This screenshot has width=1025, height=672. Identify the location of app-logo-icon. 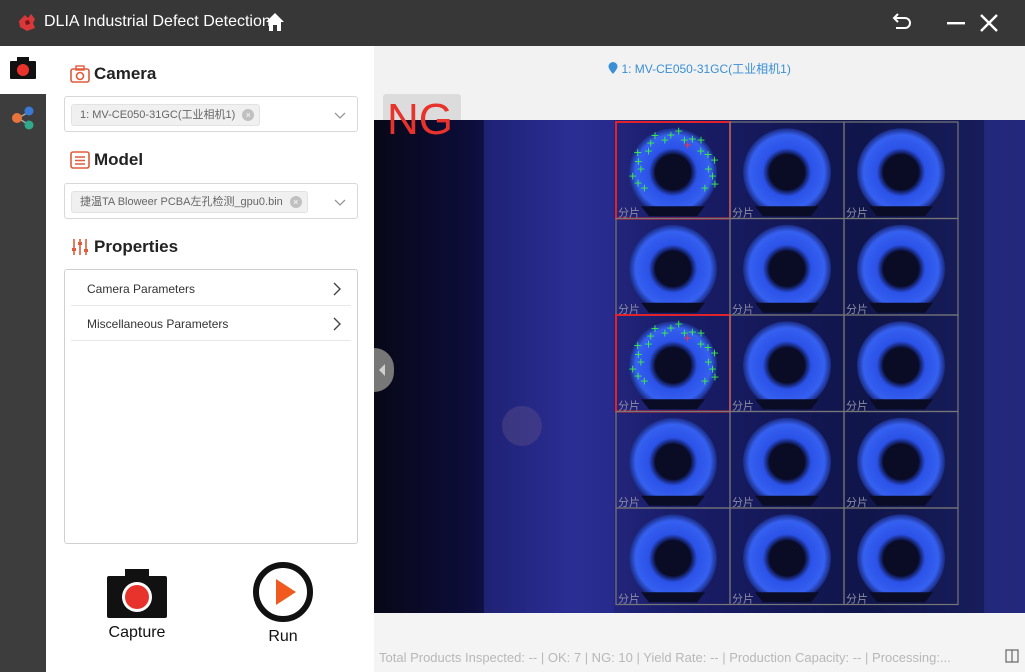
(27, 22).